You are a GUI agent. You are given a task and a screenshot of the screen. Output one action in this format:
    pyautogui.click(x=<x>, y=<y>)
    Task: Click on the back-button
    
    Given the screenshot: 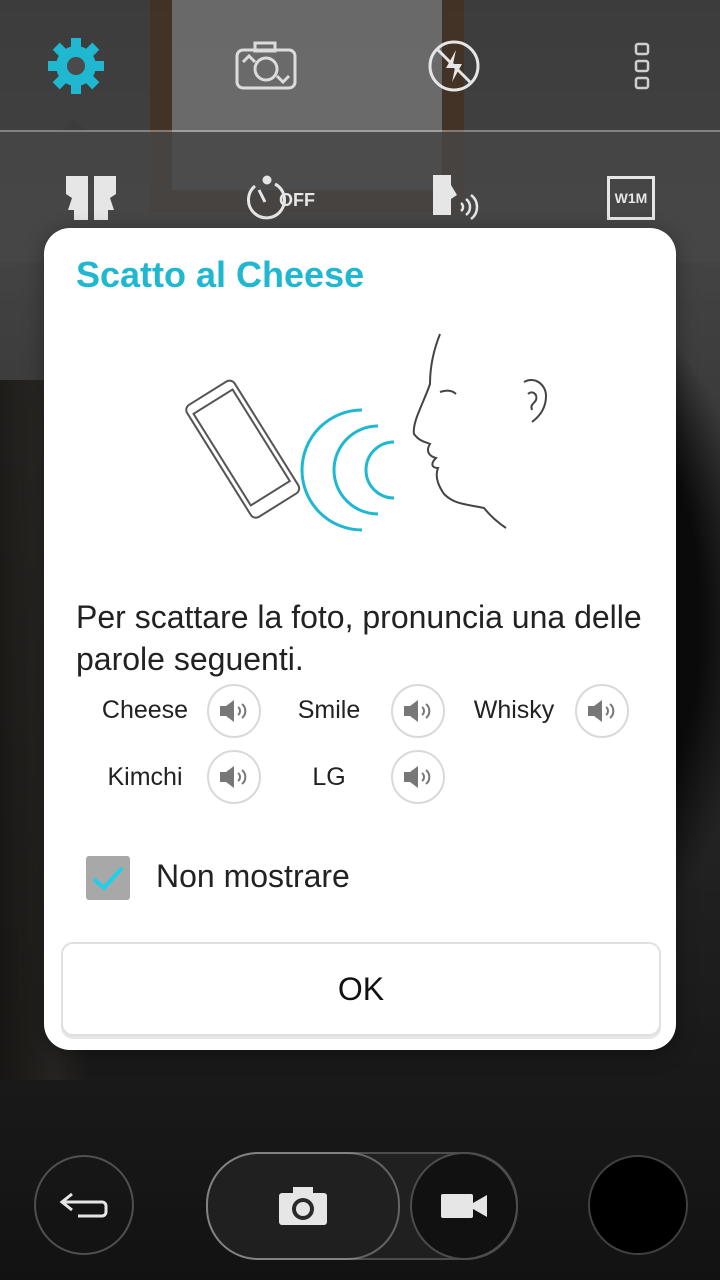 What is the action you would take?
    pyautogui.click(x=84, y=1205)
    